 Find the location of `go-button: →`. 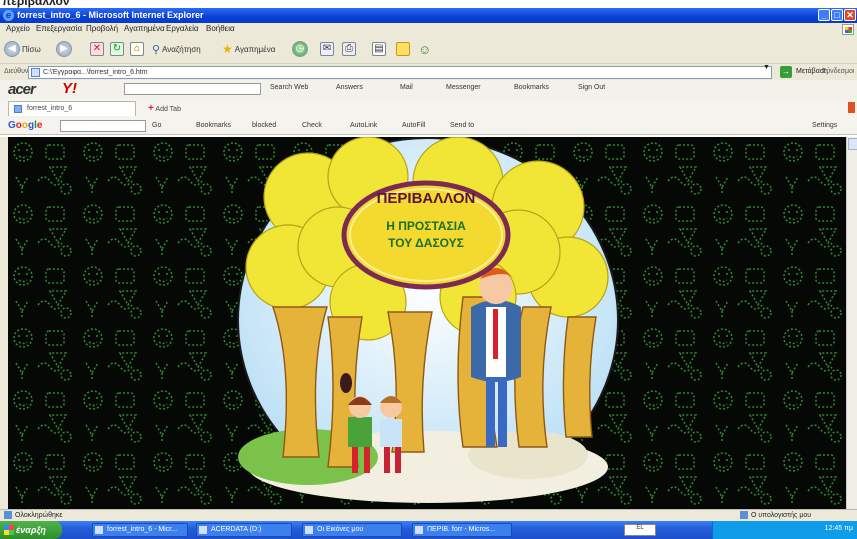

go-button: → is located at coordinates (786, 72).